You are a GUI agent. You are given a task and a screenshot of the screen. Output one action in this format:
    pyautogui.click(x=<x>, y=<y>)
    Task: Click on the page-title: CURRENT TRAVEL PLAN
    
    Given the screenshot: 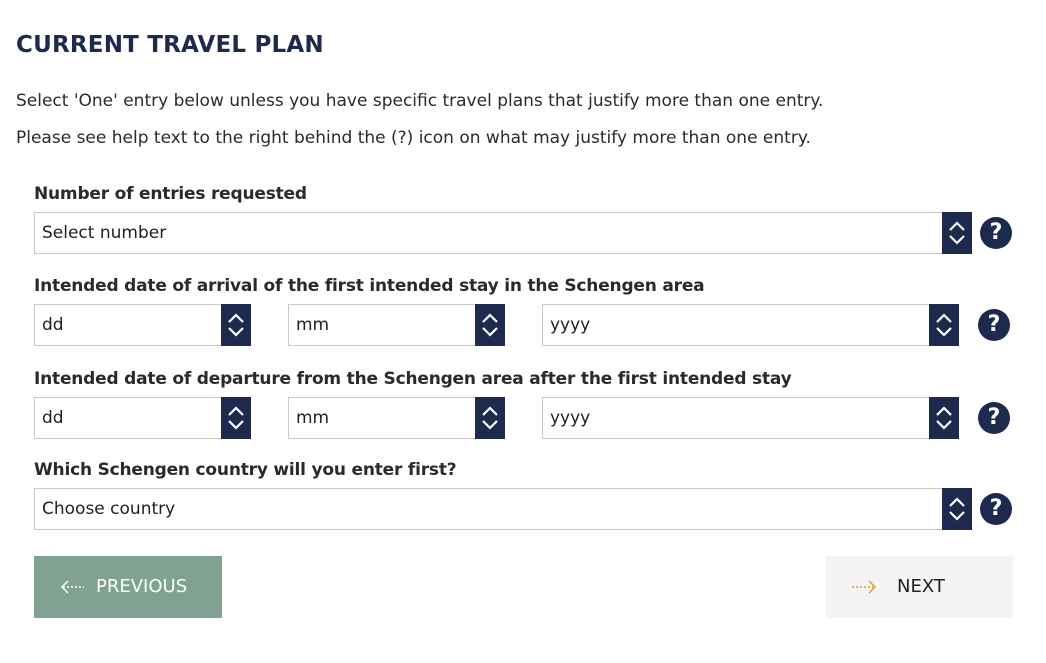 What is the action you would take?
    pyautogui.click(x=170, y=45)
    